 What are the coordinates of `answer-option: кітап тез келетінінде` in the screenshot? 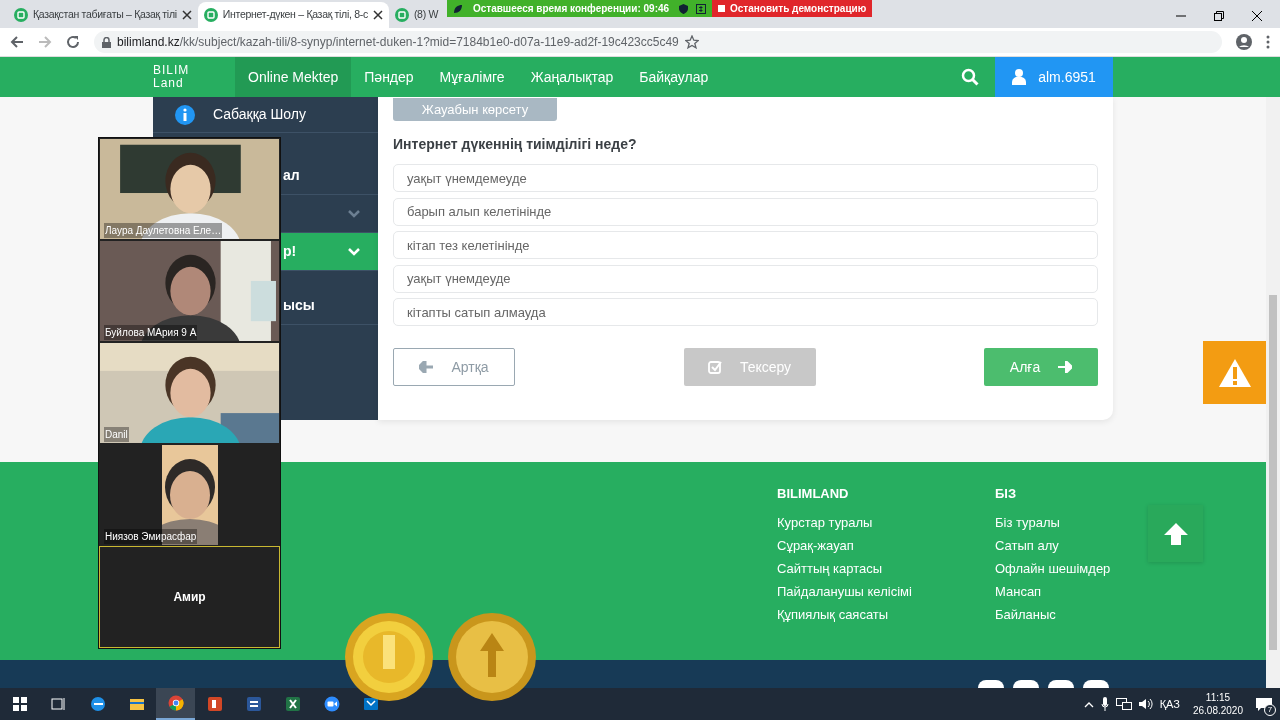 It's located at (745, 245).